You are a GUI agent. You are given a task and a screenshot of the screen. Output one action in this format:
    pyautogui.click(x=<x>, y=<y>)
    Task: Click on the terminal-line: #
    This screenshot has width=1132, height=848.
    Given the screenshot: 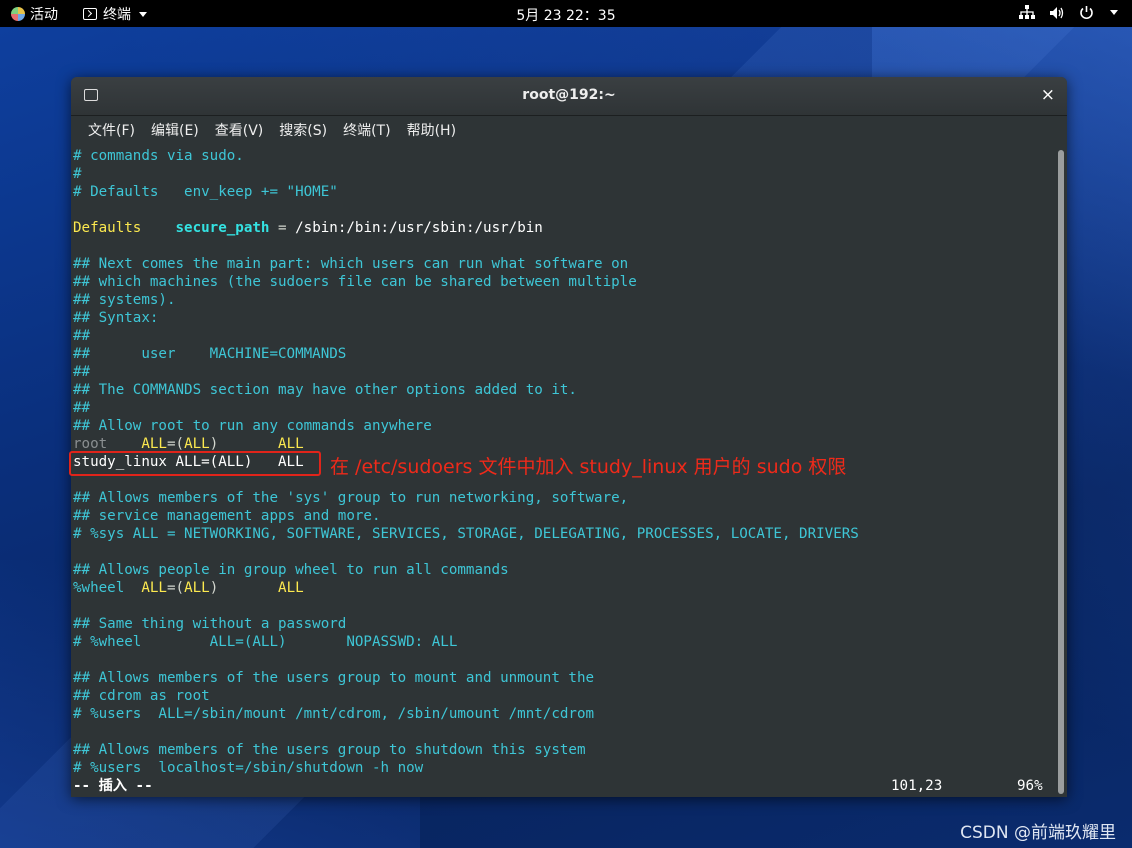 What is the action you would take?
    pyautogui.click(x=77, y=174)
    